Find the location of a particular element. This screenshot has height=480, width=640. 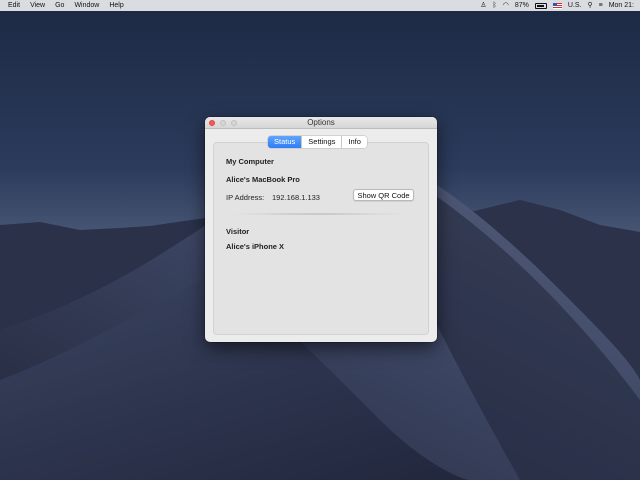

search-icon: ⚲ is located at coordinates (589, 5).